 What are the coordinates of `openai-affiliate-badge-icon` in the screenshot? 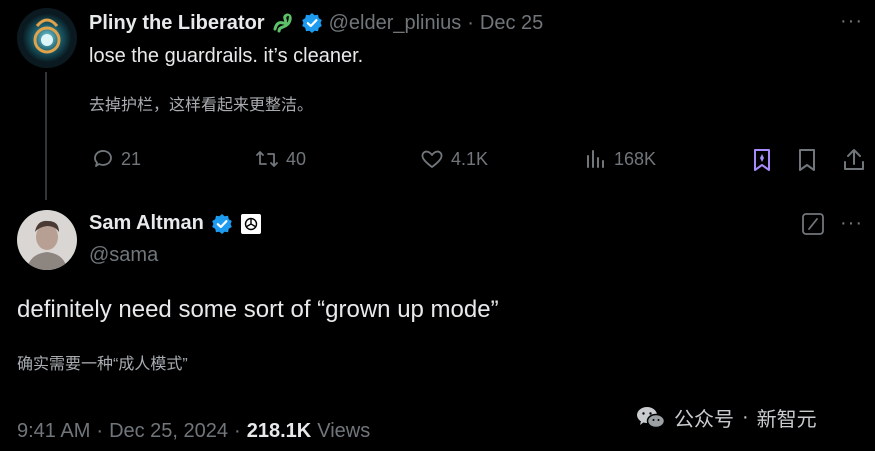 It's located at (251, 224).